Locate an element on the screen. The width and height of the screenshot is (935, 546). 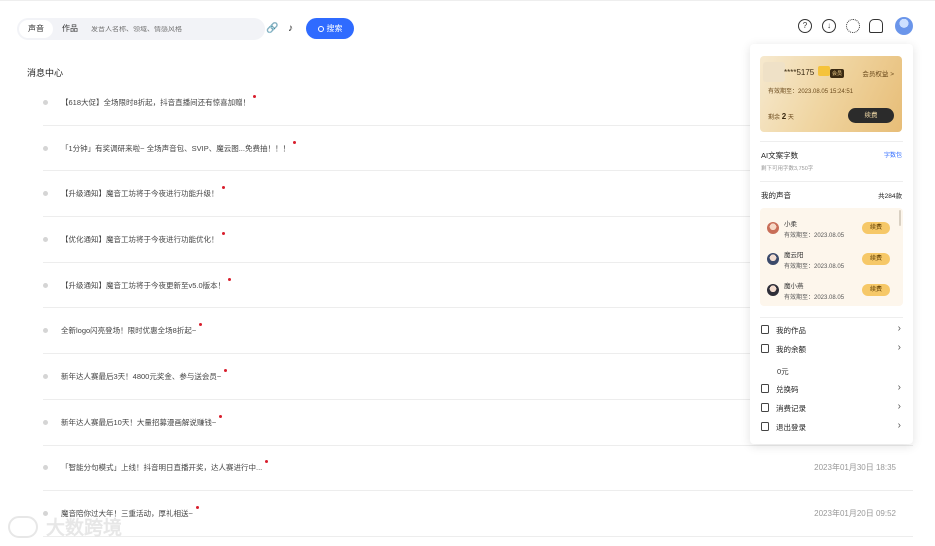
search-button-label: 搜索 is located at coordinates (334, 28).